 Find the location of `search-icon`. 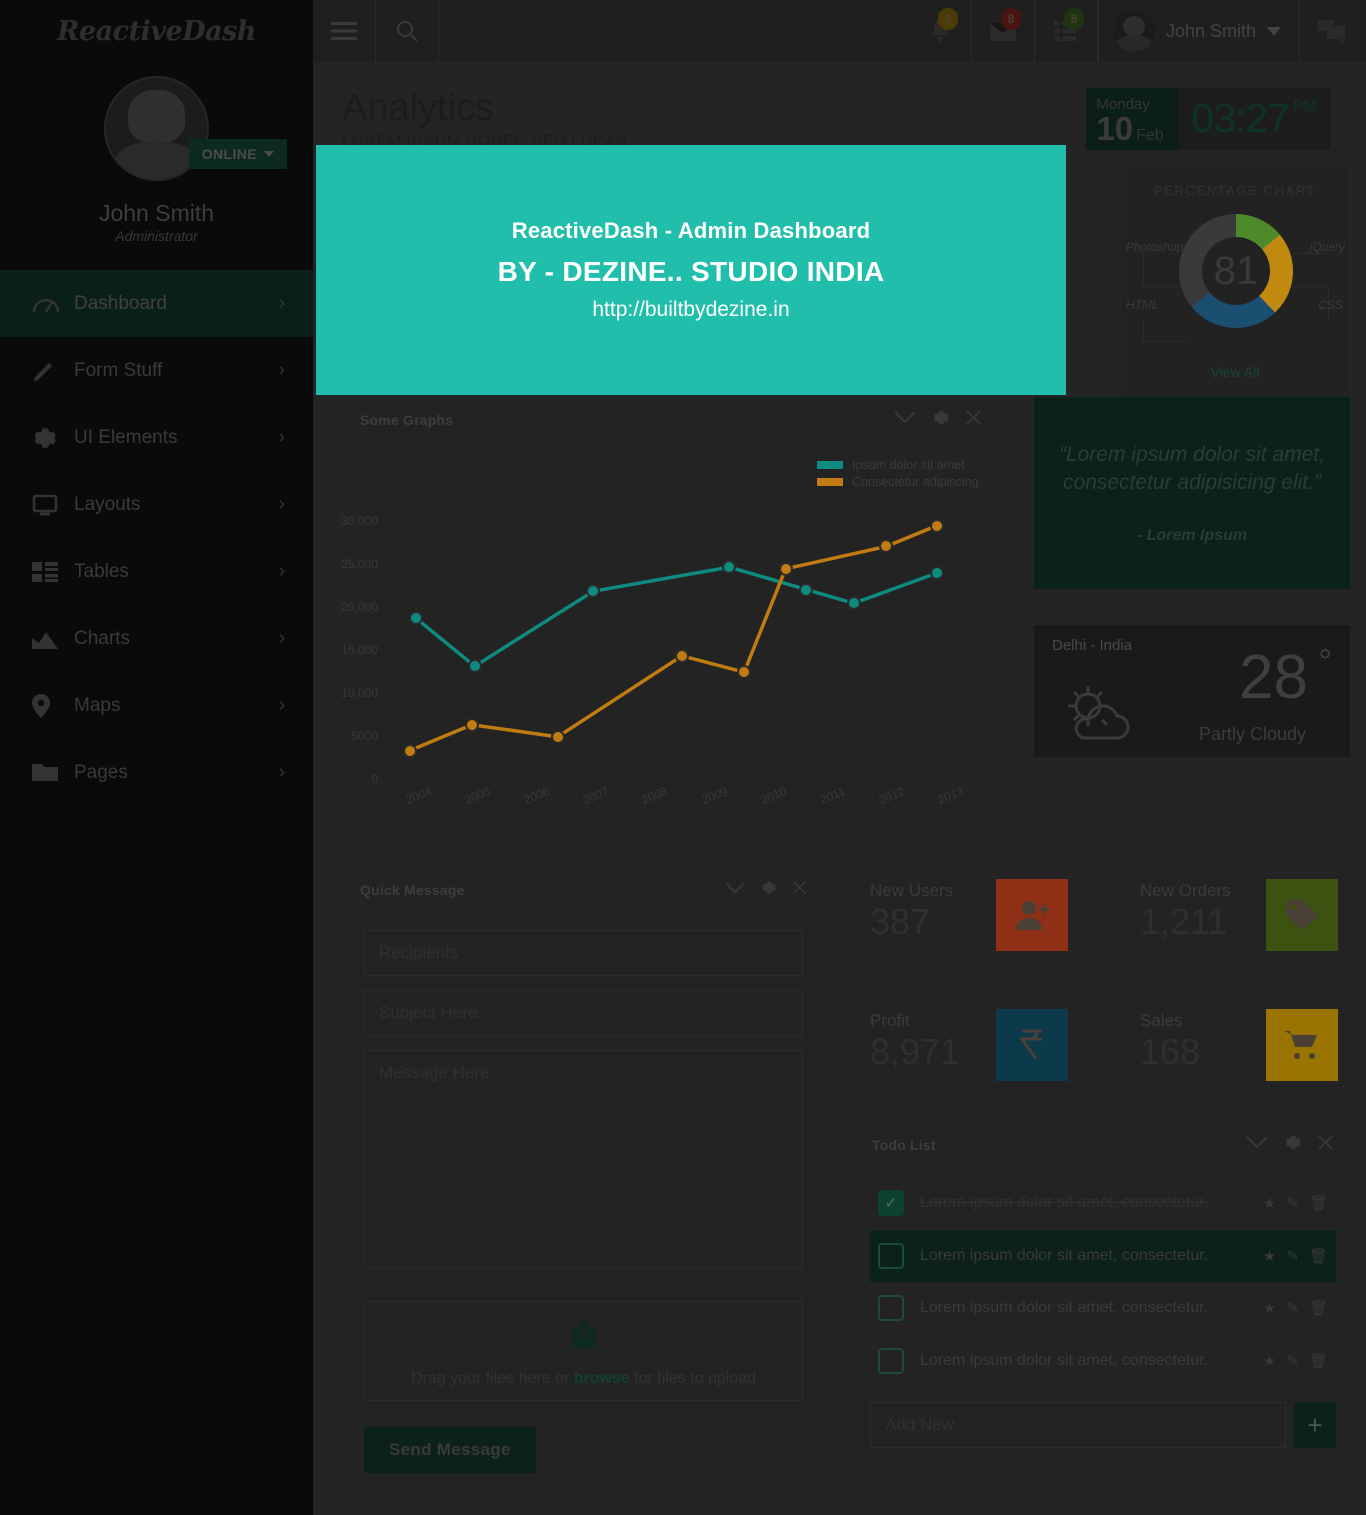

search-icon is located at coordinates (407, 31).